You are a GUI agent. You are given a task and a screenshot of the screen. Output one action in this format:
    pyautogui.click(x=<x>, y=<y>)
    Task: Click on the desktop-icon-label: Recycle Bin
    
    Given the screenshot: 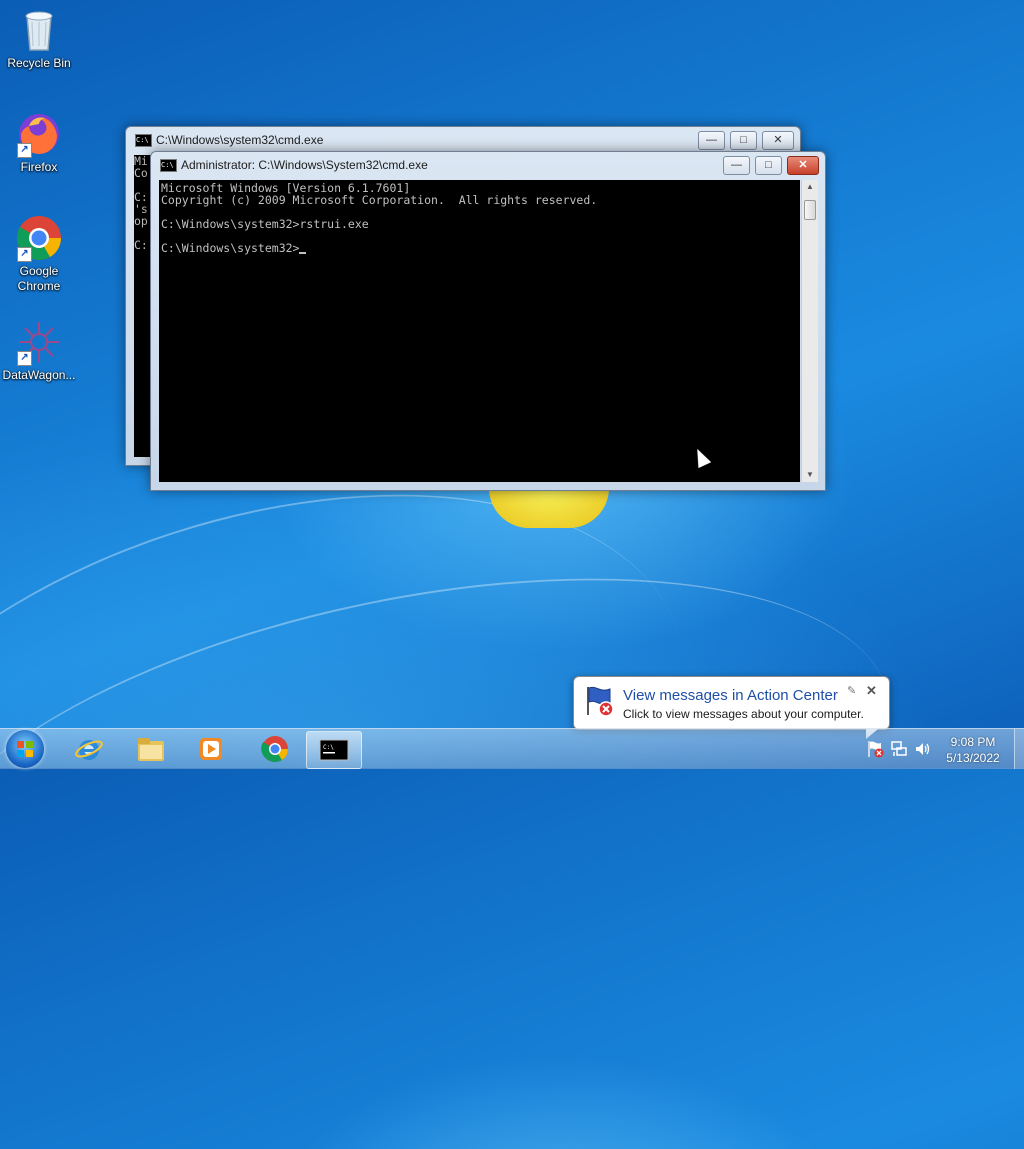 What is the action you would take?
    pyautogui.click(x=39, y=63)
    